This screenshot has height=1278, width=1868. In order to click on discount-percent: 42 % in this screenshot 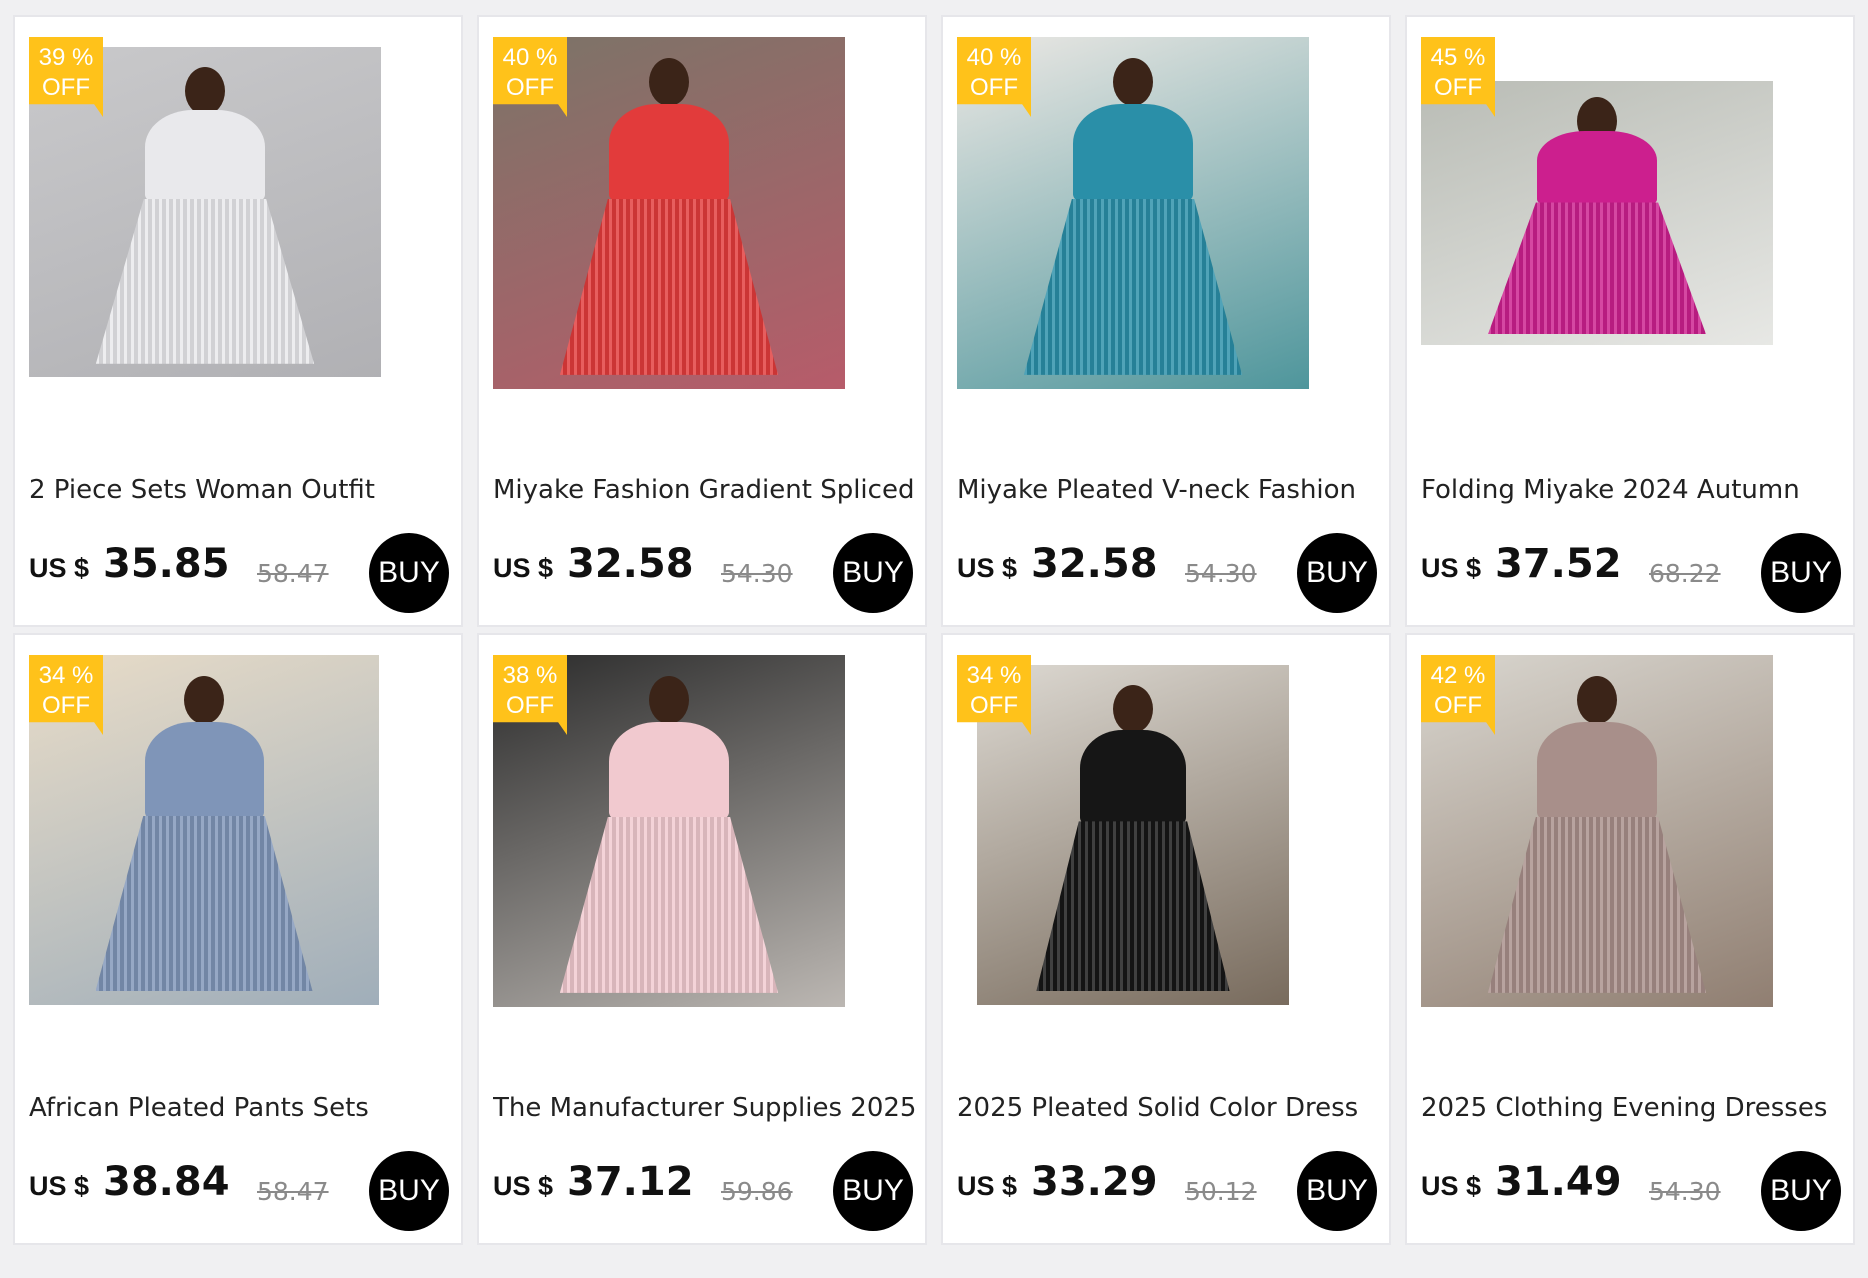, I will do `click(1458, 675)`.